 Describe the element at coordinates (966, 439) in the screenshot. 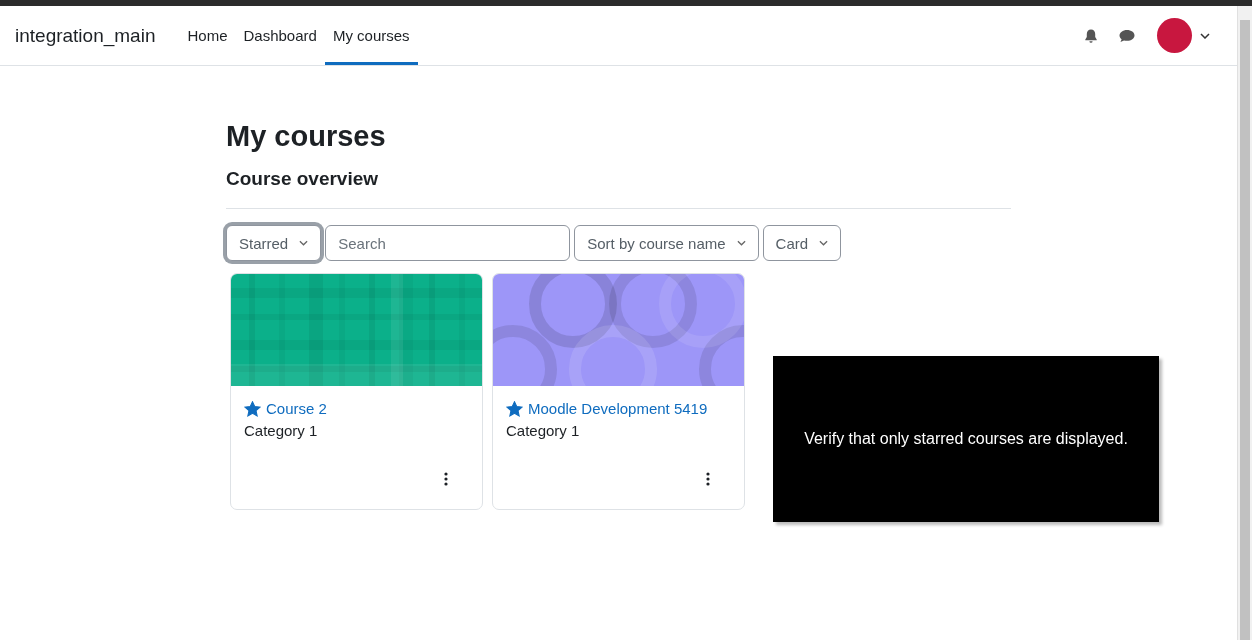

I see `overlay-message: Verify that only starred courses are displayed.` at that location.